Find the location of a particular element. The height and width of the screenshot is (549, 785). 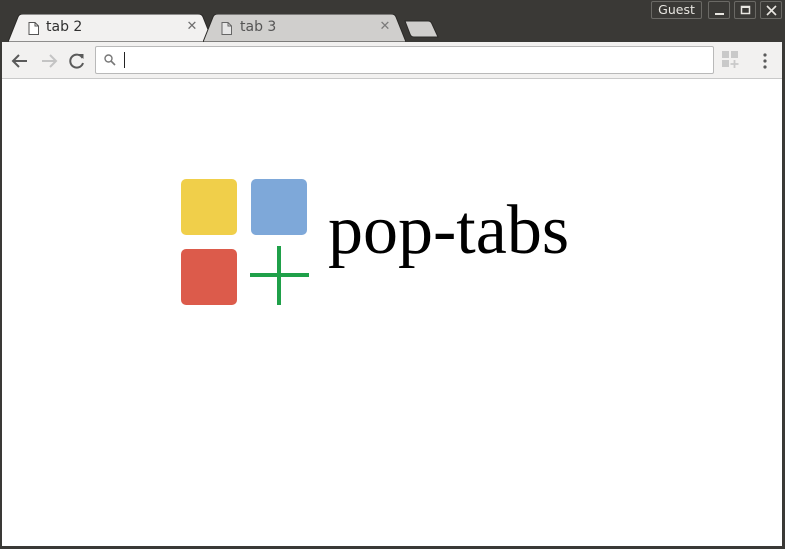

back-button is located at coordinates (20, 61).